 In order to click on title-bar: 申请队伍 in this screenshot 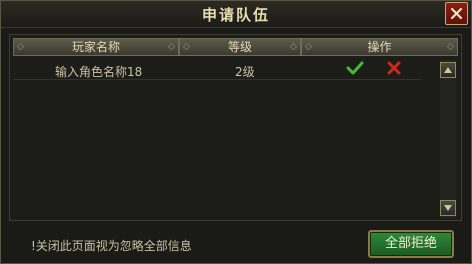, I will do `click(236, 14)`.